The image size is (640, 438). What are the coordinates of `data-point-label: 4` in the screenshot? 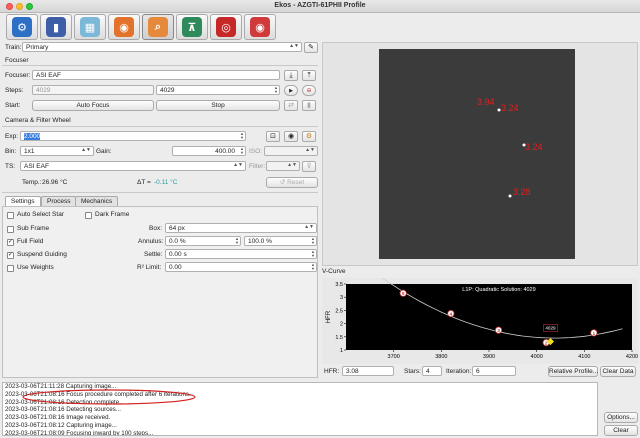 It's located at (451, 315).